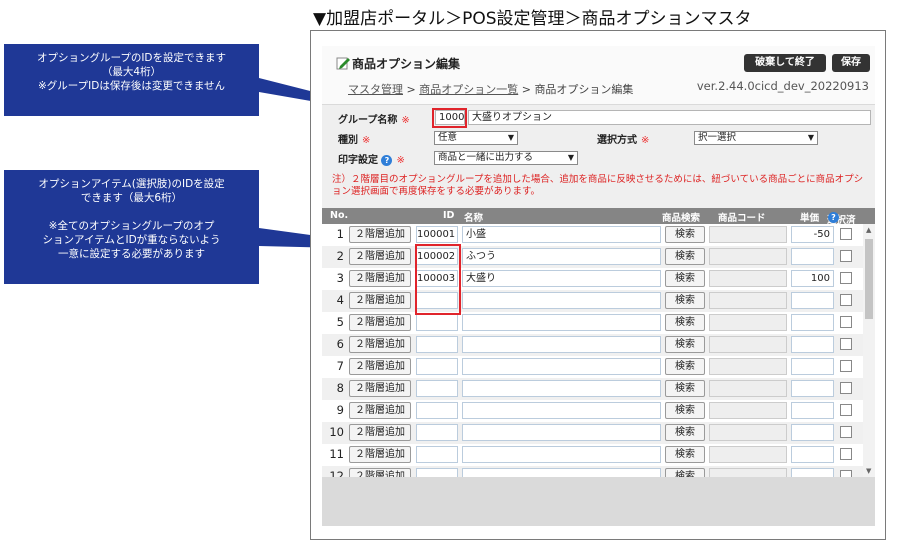 The image size is (901, 545). What do you see at coordinates (375, 89) in the screenshot?
I see `breadcrumb-master: マスタ管理` at bounding box center [375, 89].